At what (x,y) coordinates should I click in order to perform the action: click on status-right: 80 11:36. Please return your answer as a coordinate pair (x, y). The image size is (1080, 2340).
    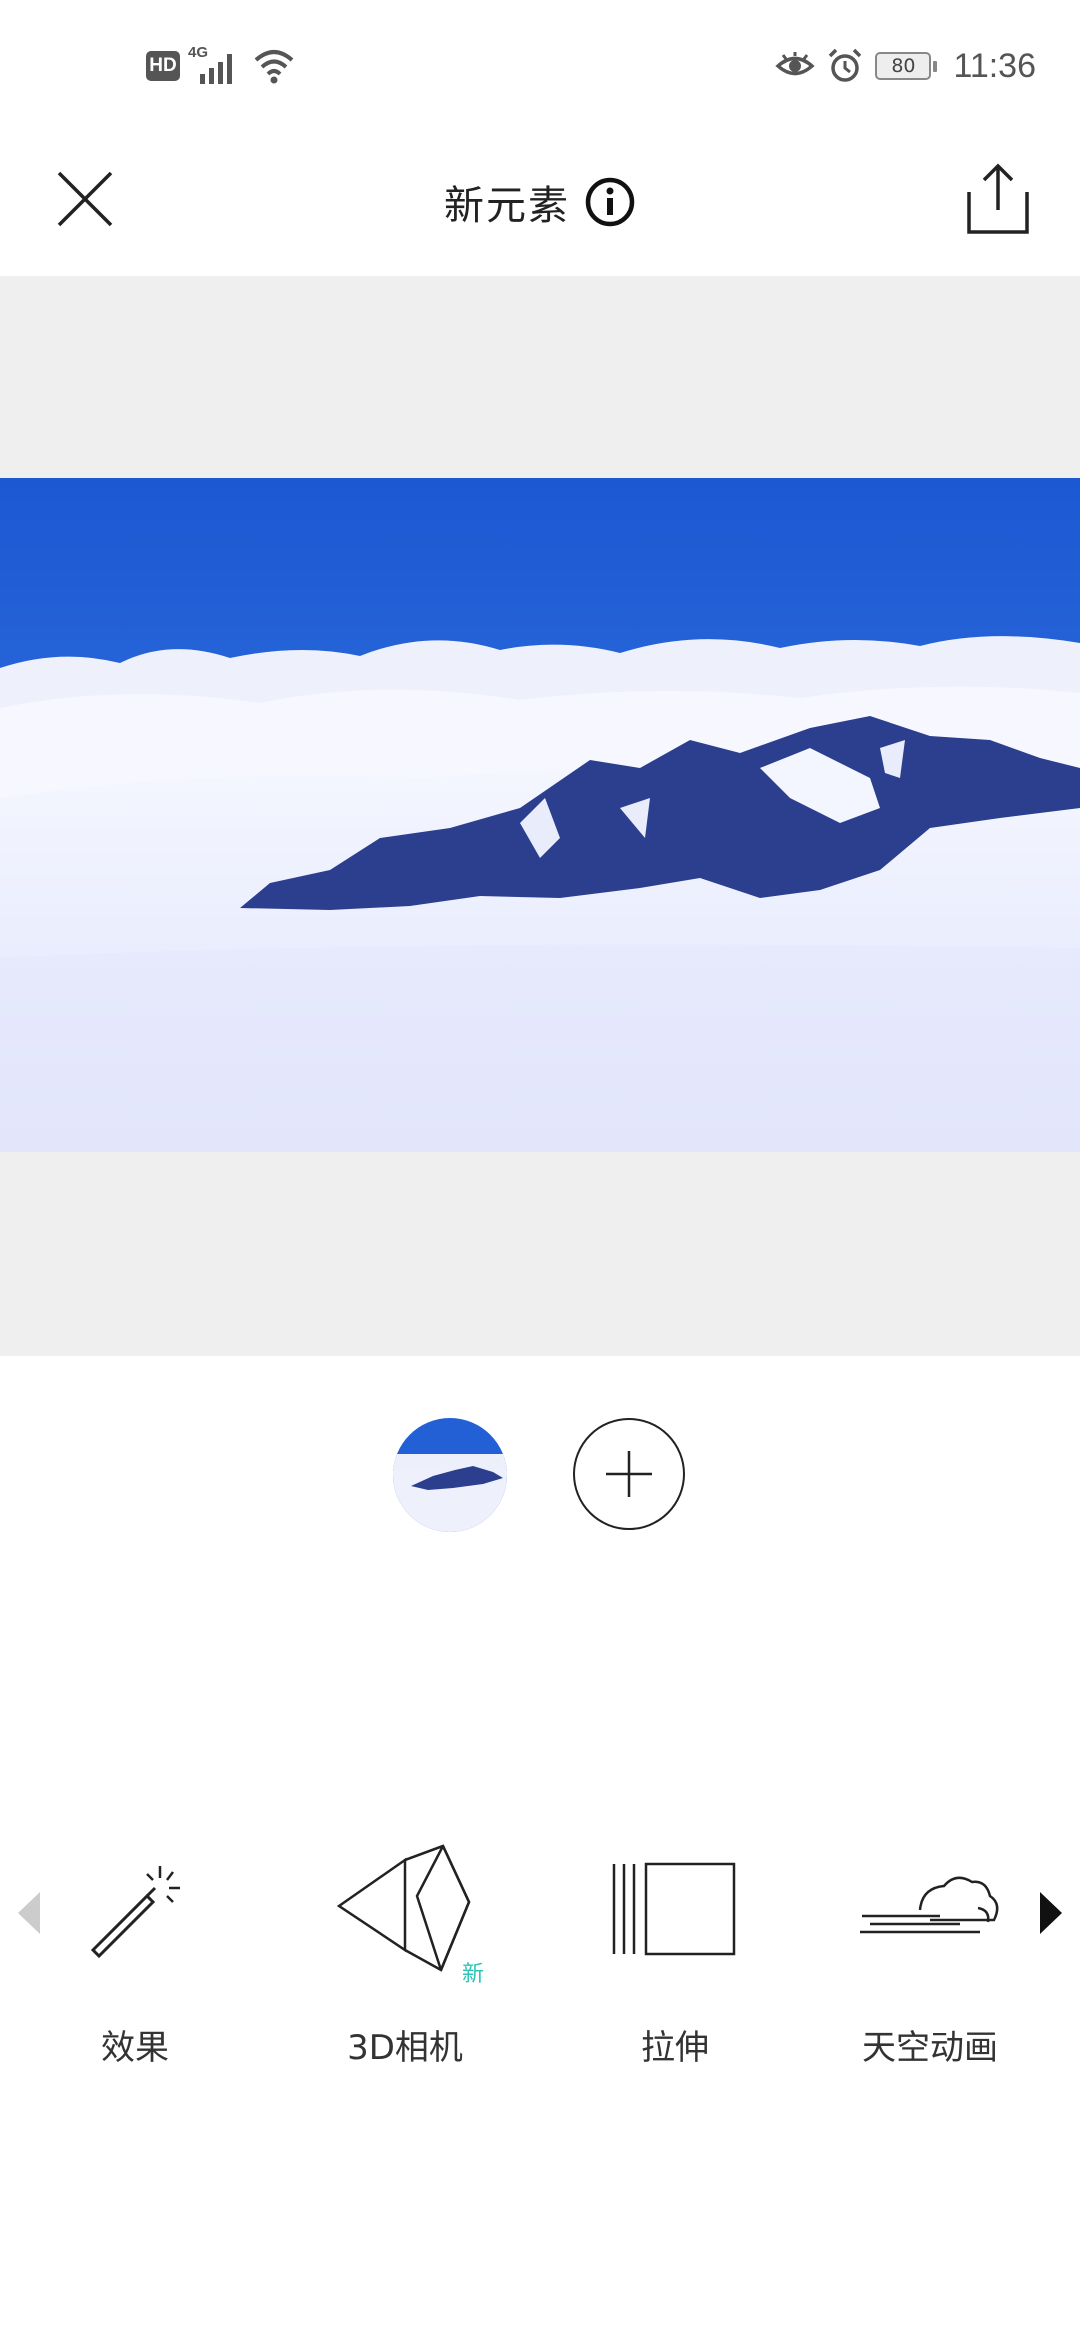
    Looking at the image, I should click on (905, 66).